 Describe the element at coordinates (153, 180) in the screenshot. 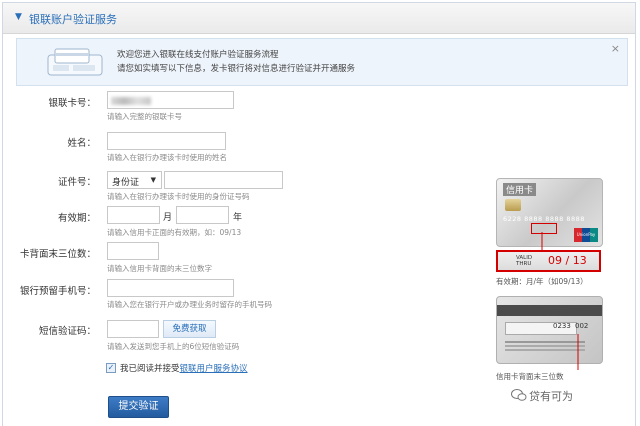

I see `chevron-down-icon: ▼` at that location.